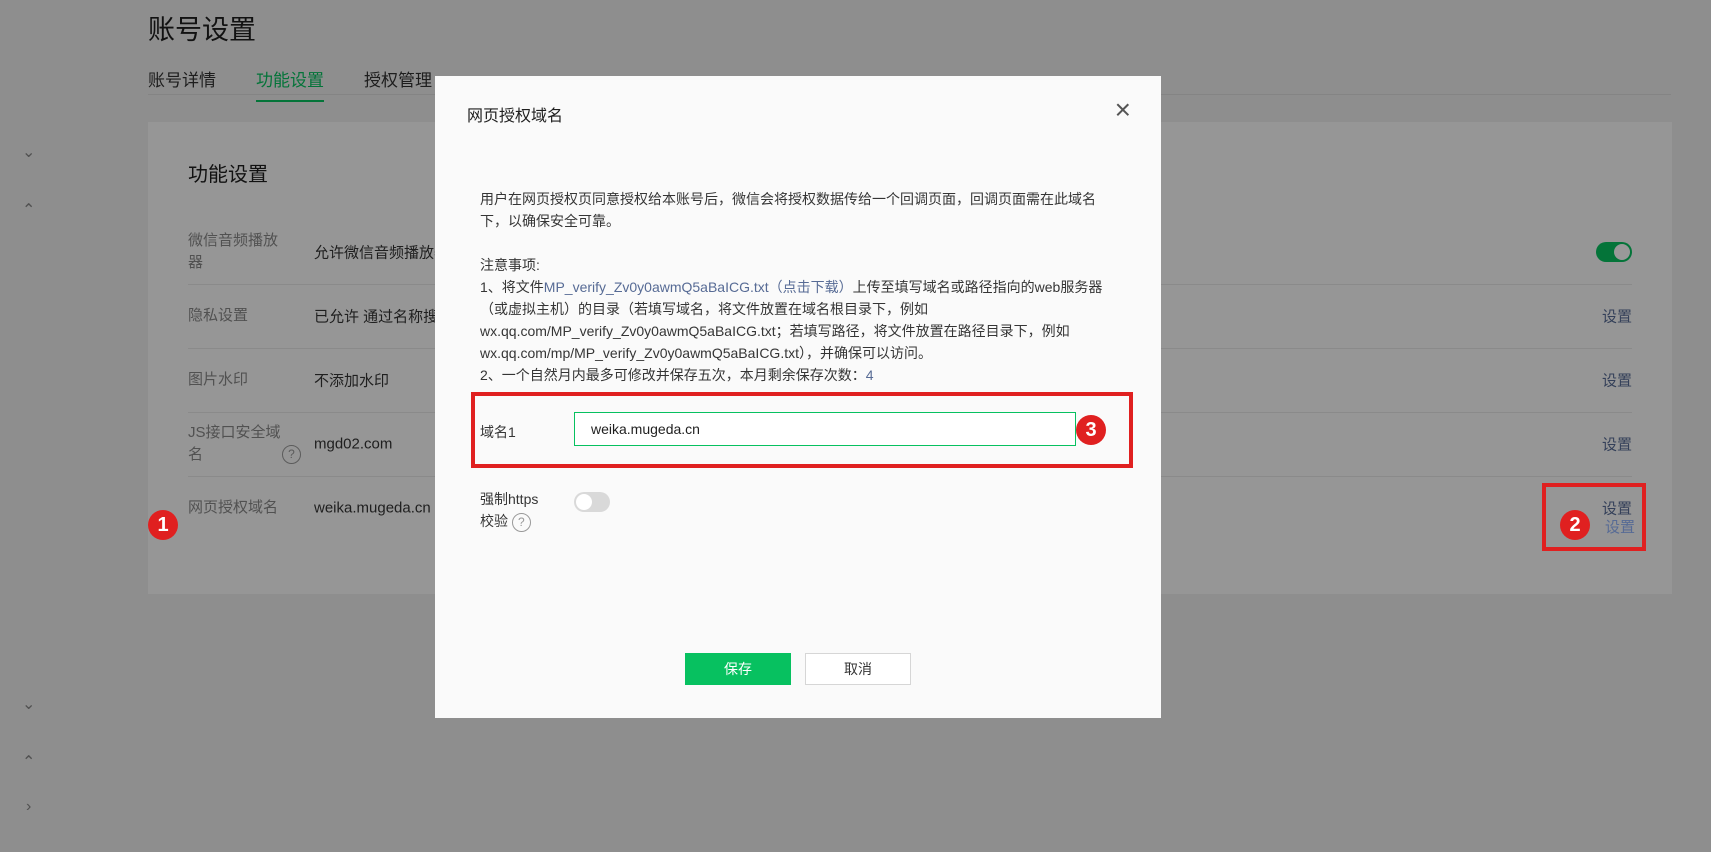 The image size is (1711, 852). I want to click on domain-1-input, so click(825, 429).